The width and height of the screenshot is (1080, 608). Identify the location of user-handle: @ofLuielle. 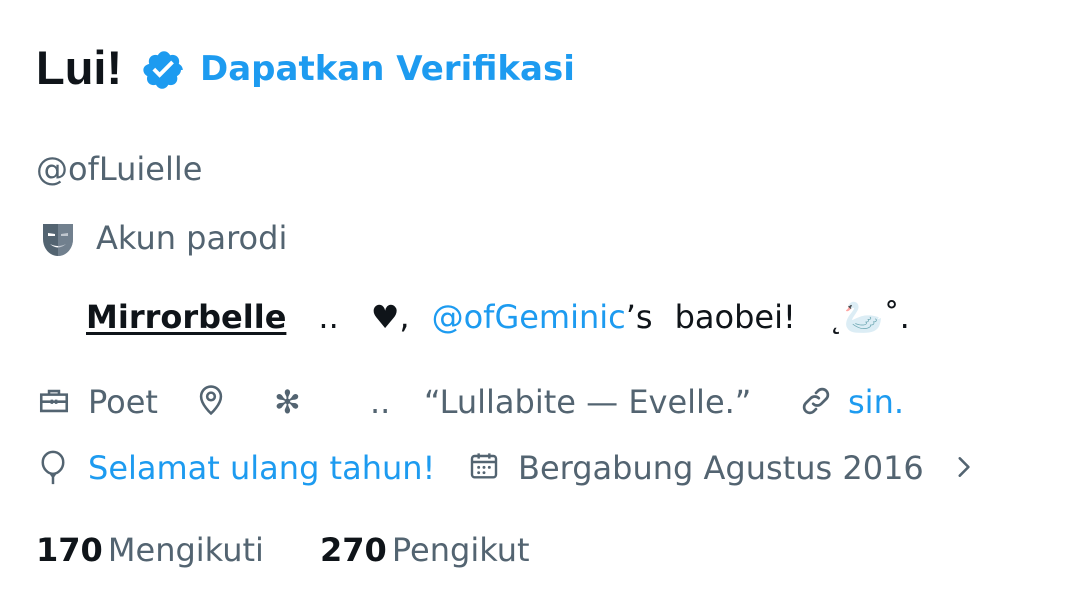
(119, 169).